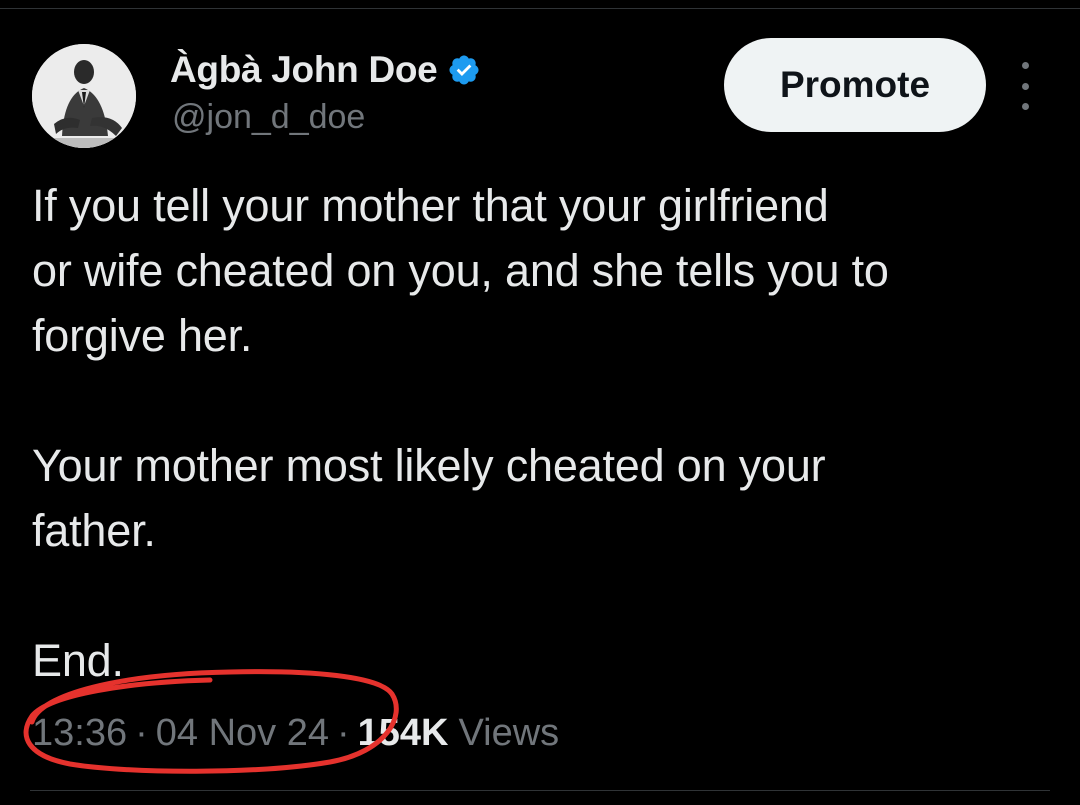  I want to click on tweet-meta: 13:36 · 04 Nov 24 · 154K Views, so click(295, 733).